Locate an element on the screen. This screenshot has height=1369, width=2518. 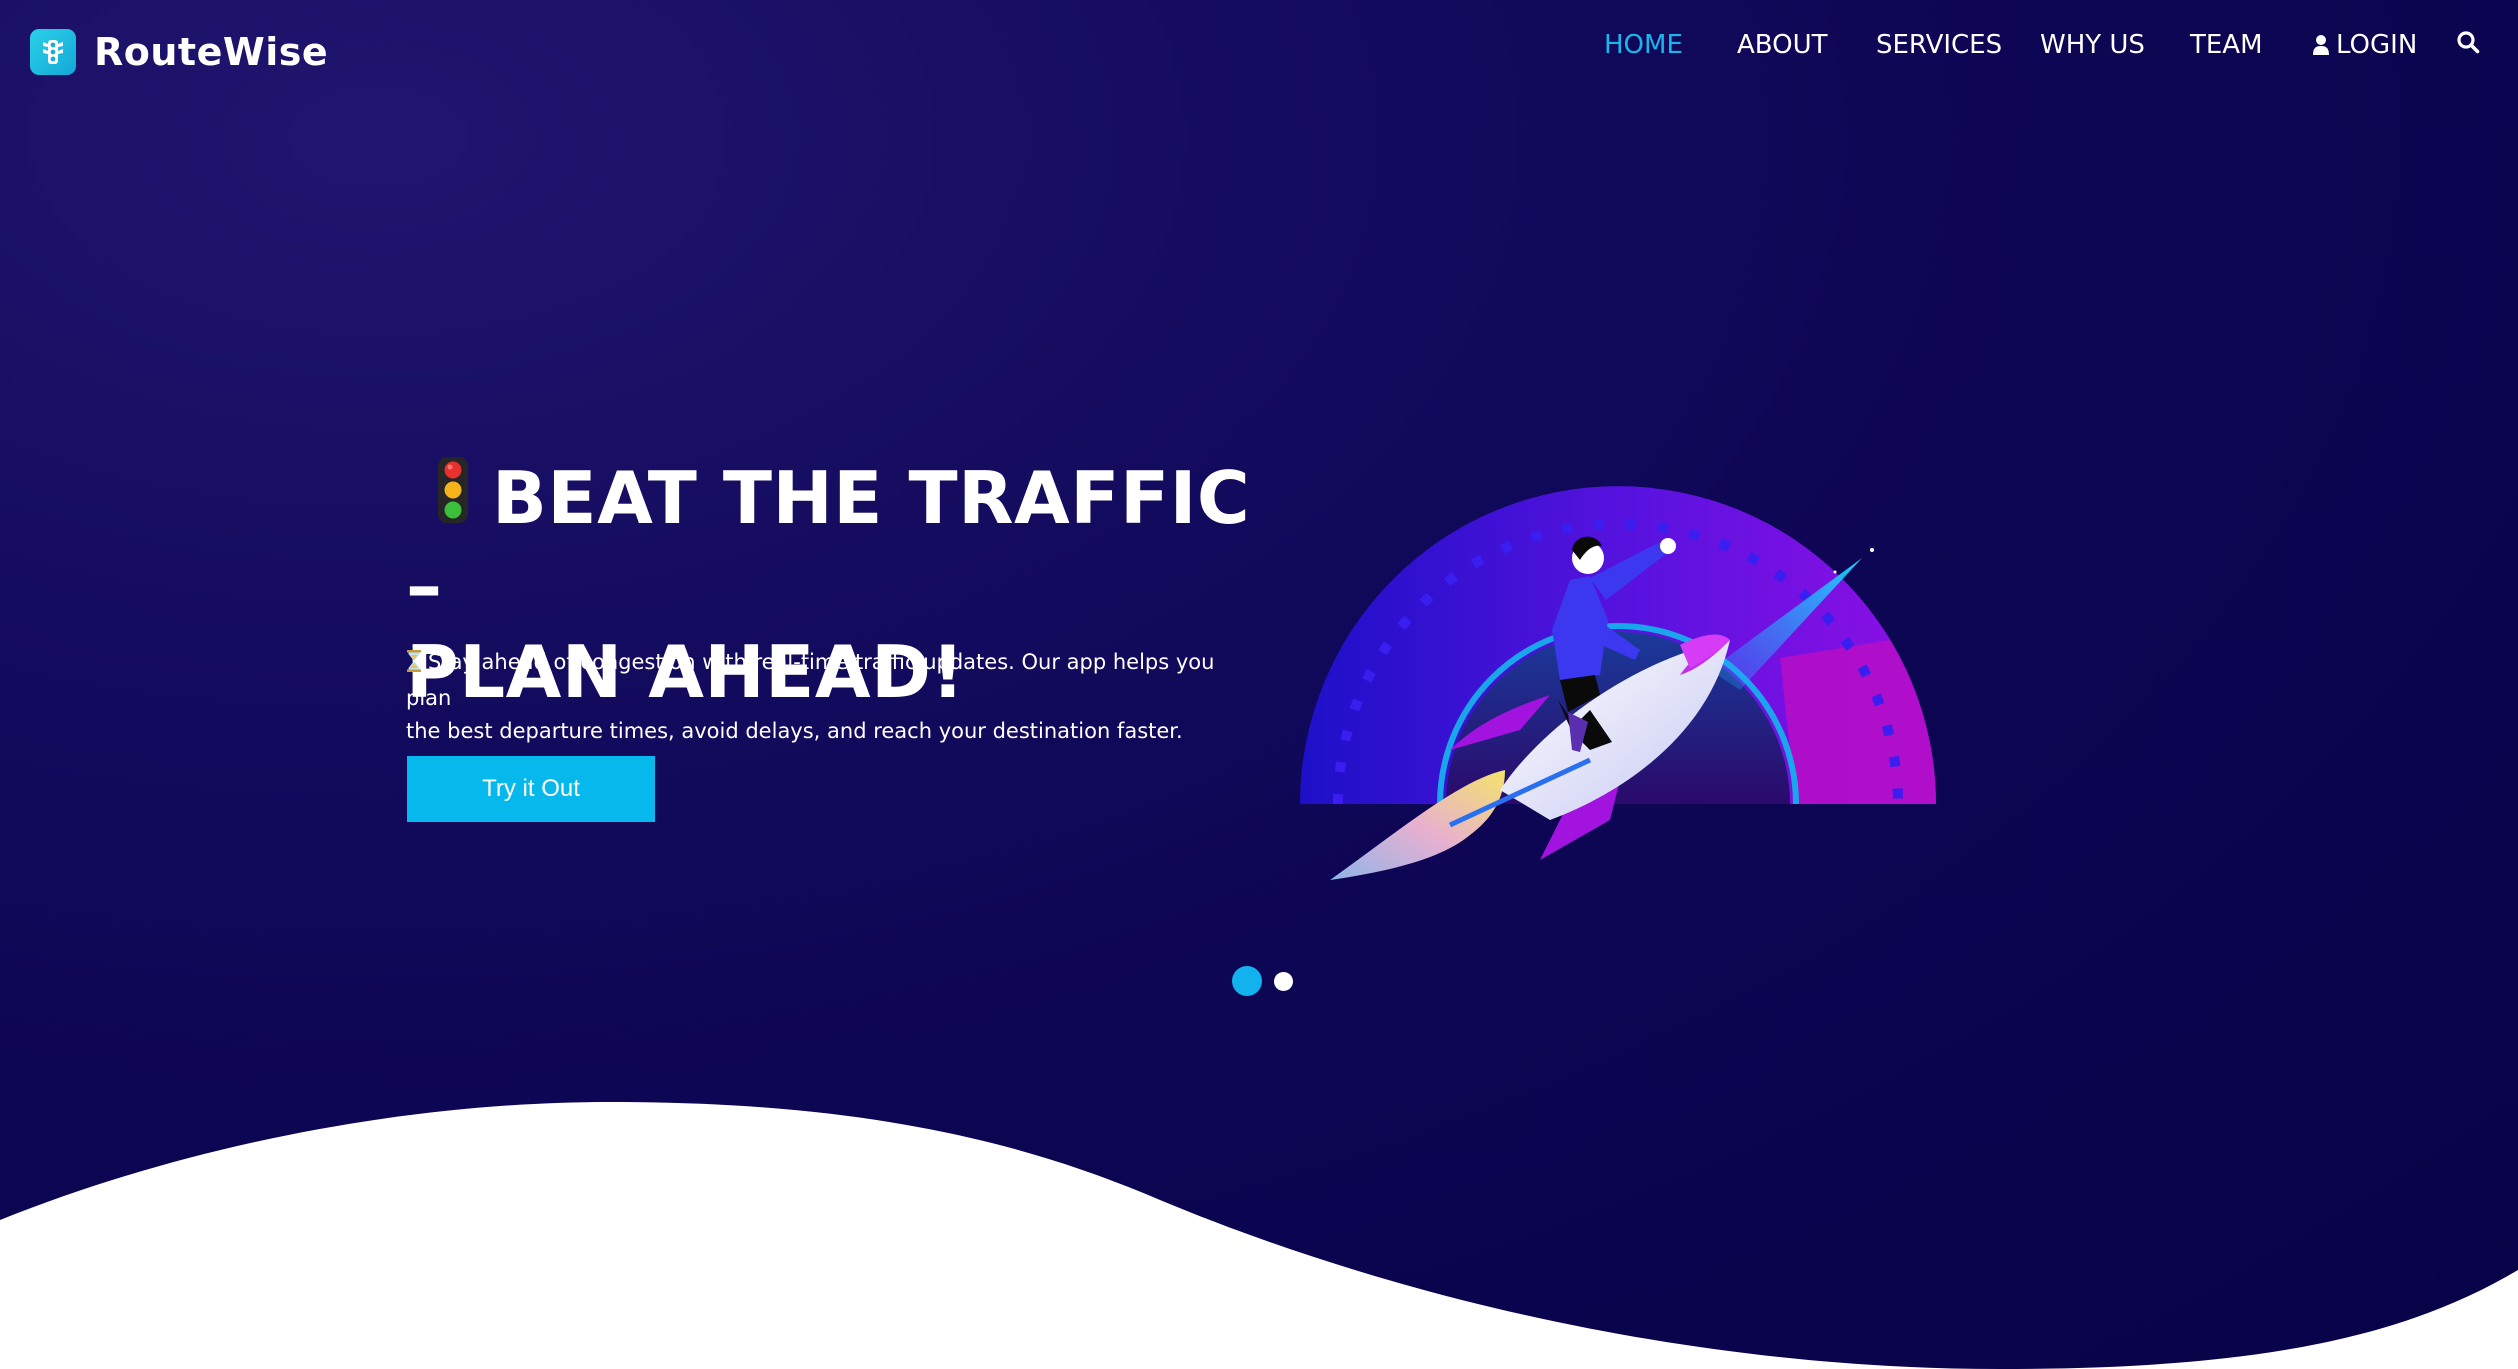
nav-item-team: TEAM is located at coordinates (2226, 45).